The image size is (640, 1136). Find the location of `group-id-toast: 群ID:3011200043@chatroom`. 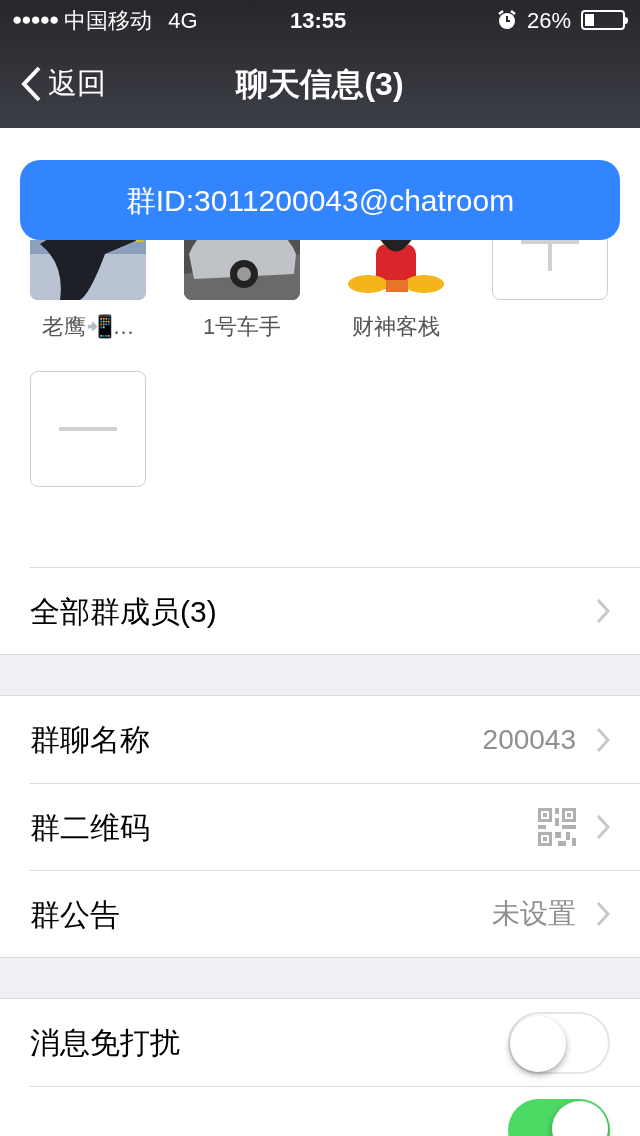

group-id-toast: 群ID:3011200043@chatroom is located at coordinates (320, 200).